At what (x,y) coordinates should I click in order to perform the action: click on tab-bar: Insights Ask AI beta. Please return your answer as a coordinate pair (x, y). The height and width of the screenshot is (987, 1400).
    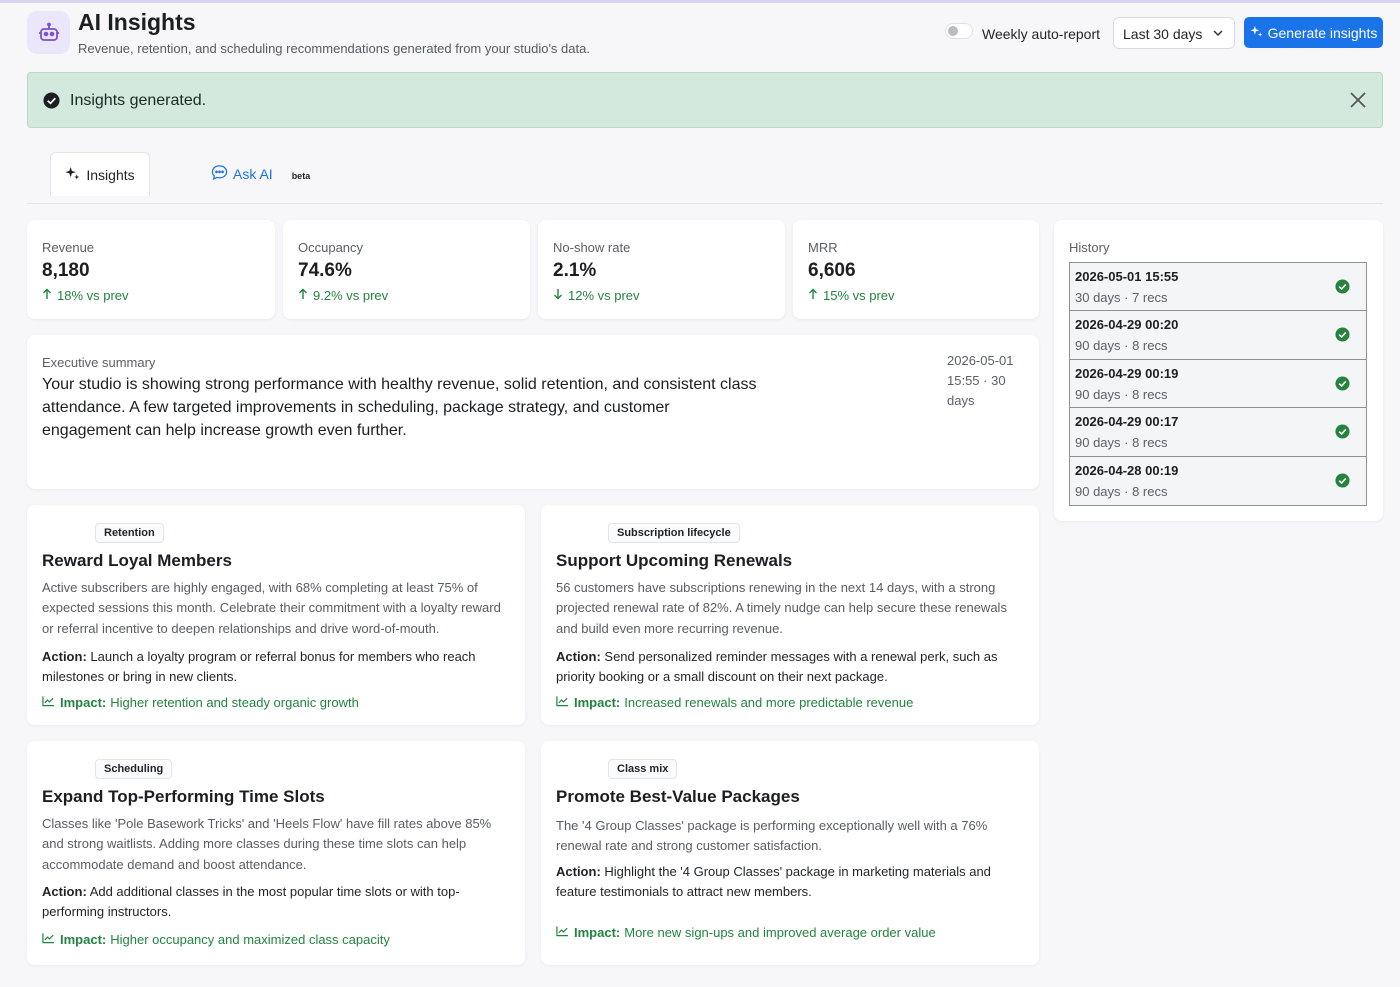
    Looking at the image, I should click on (705, 178).